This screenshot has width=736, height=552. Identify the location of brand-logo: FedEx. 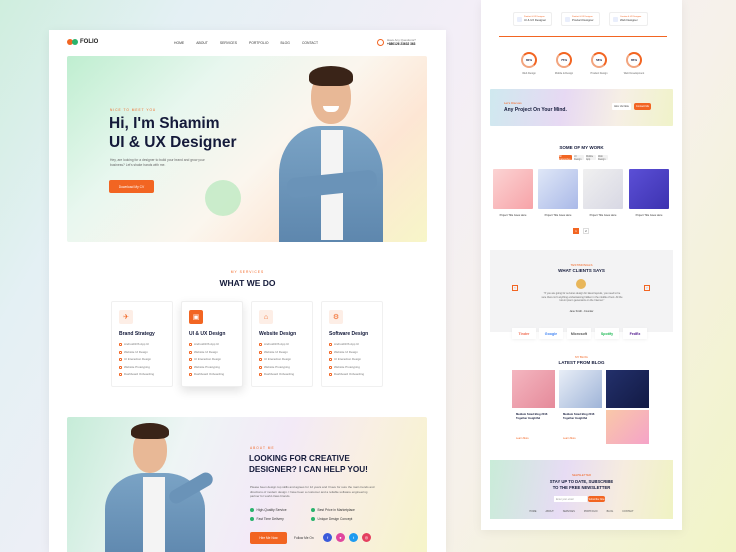
(635, 333).